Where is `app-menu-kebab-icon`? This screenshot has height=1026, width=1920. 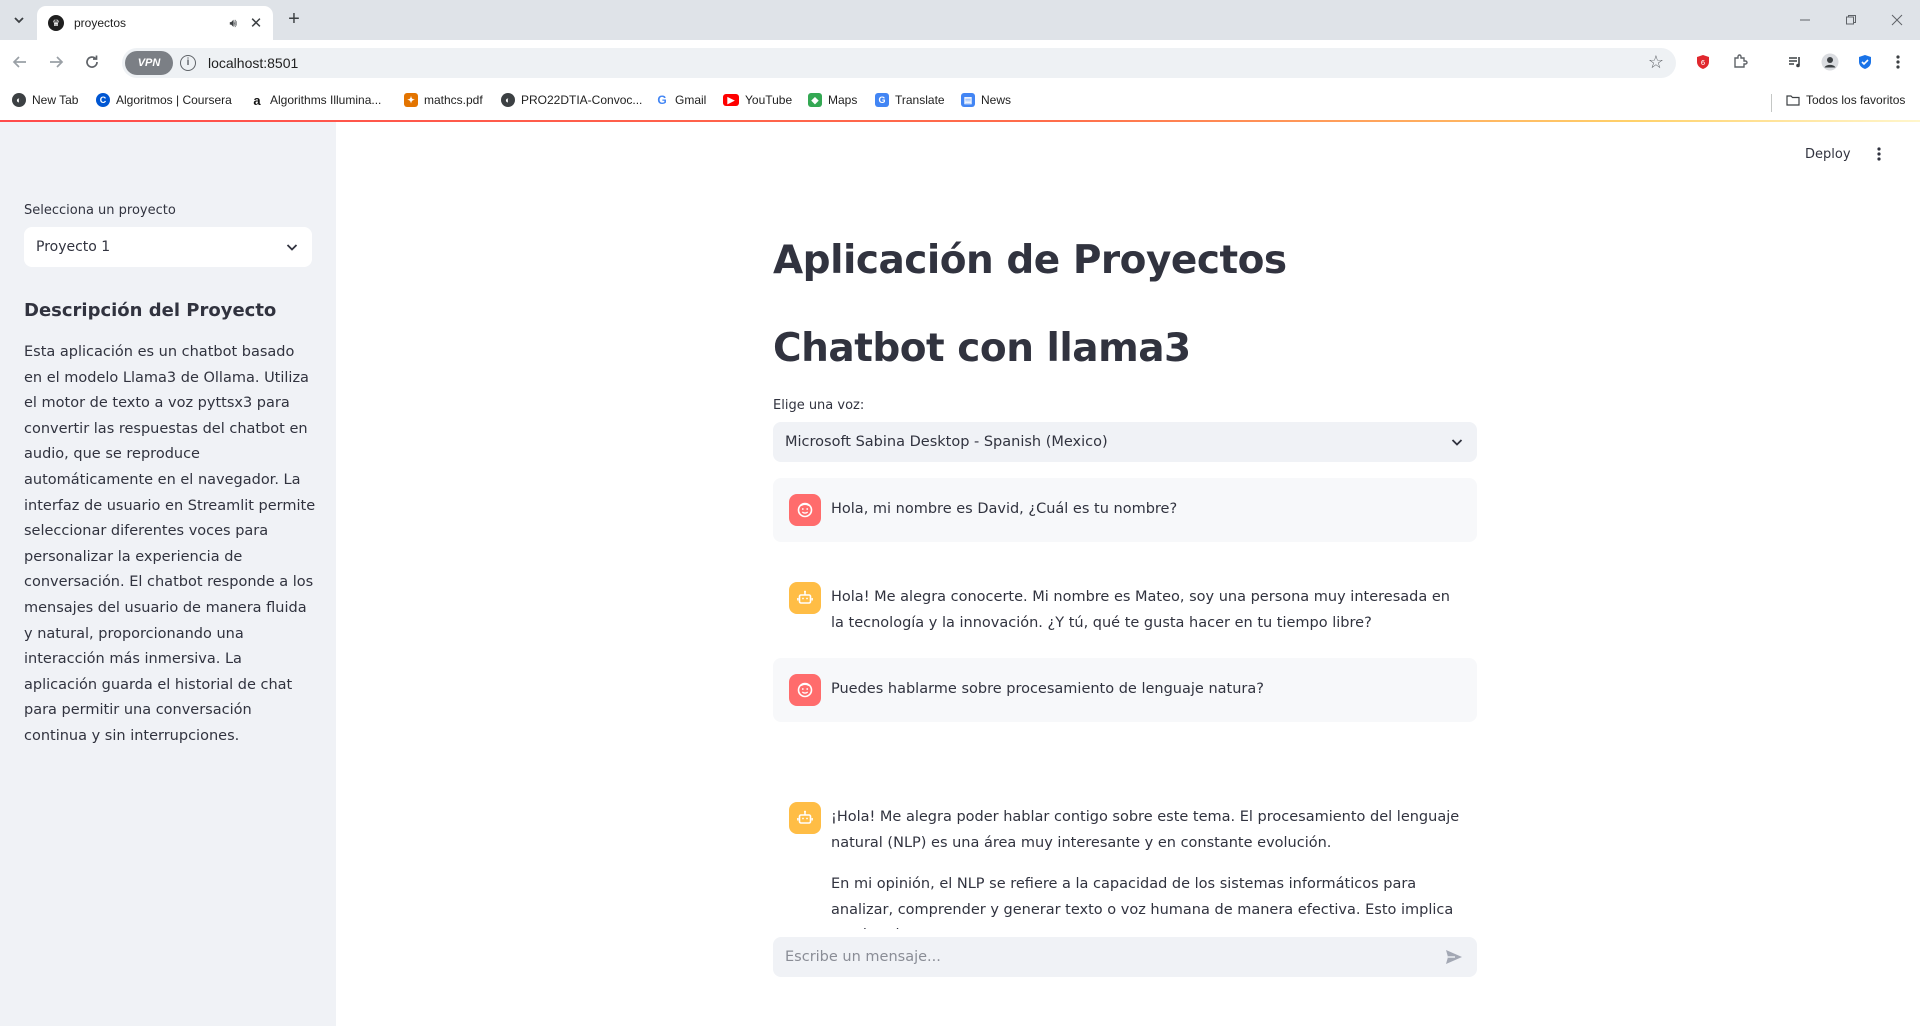 app-menu-kebab-icon is located at coordinates (1879, 154).